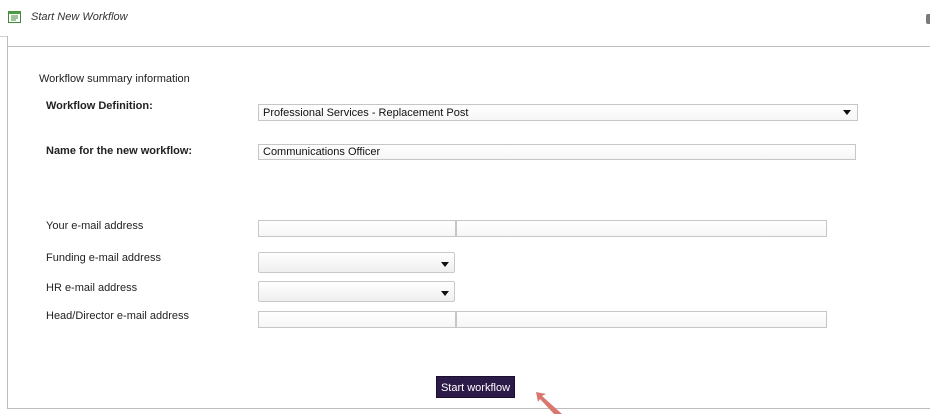 This screenshot has width=930, height=414. Describe the element at coordinates (357, 228) in the screenshot. I see `your-email-input-left` at that location.